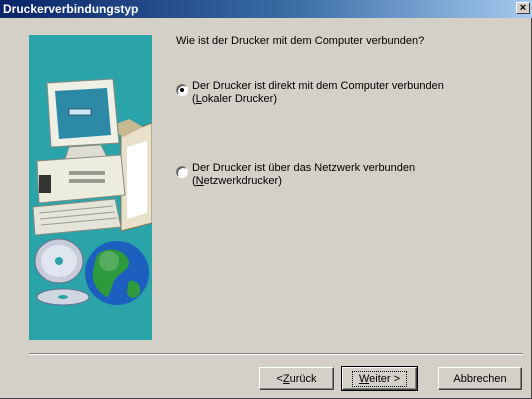 The width and height of the screenshot is (532, 399). What do you see at coordinates (182, 90) in the screenshot?
I see `radio-local-printer` at bounding box center [182, 90].